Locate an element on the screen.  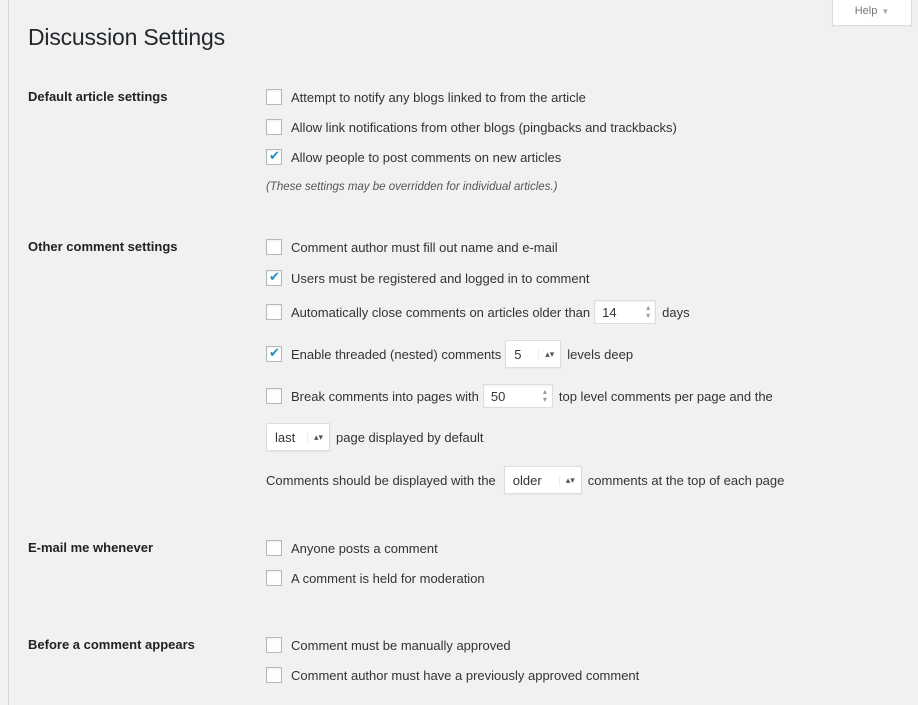
chevron-down-icon: ▼ is located at coordinates (885, 11).